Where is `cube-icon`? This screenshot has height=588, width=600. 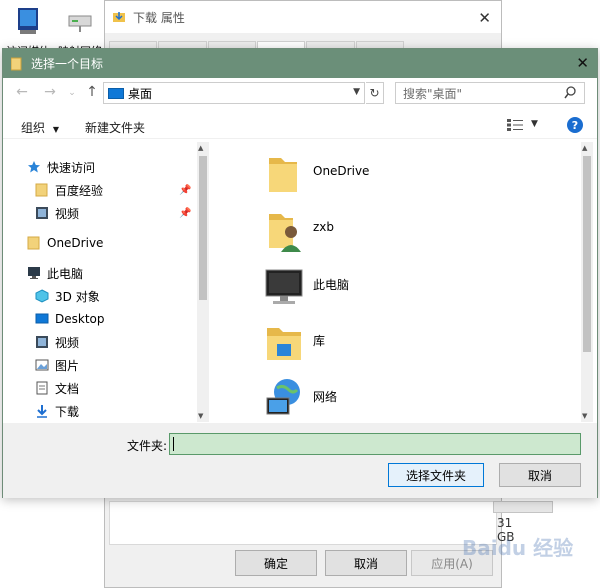 cube-icon is located at coordinates (42, 296).